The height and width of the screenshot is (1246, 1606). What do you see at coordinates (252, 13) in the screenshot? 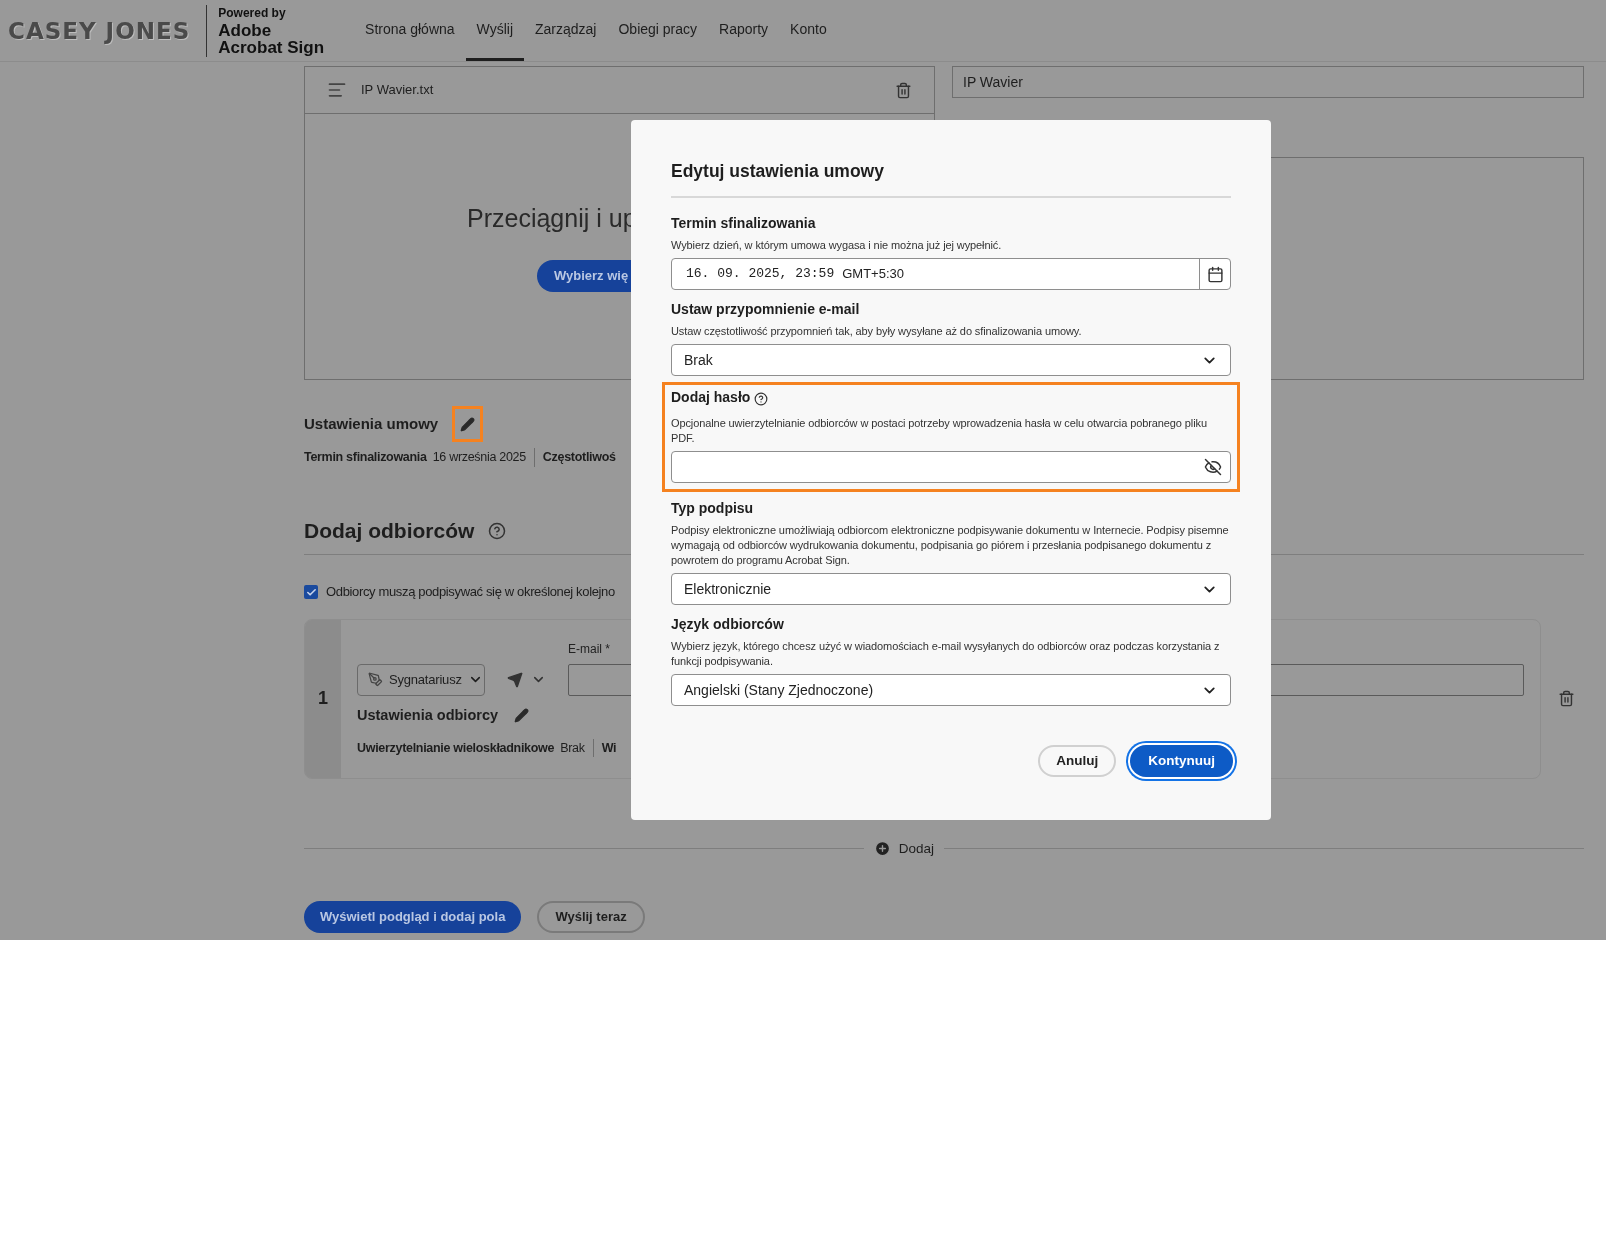
I see `powered-by-text: Powered by` at bounding box center [252, 13].